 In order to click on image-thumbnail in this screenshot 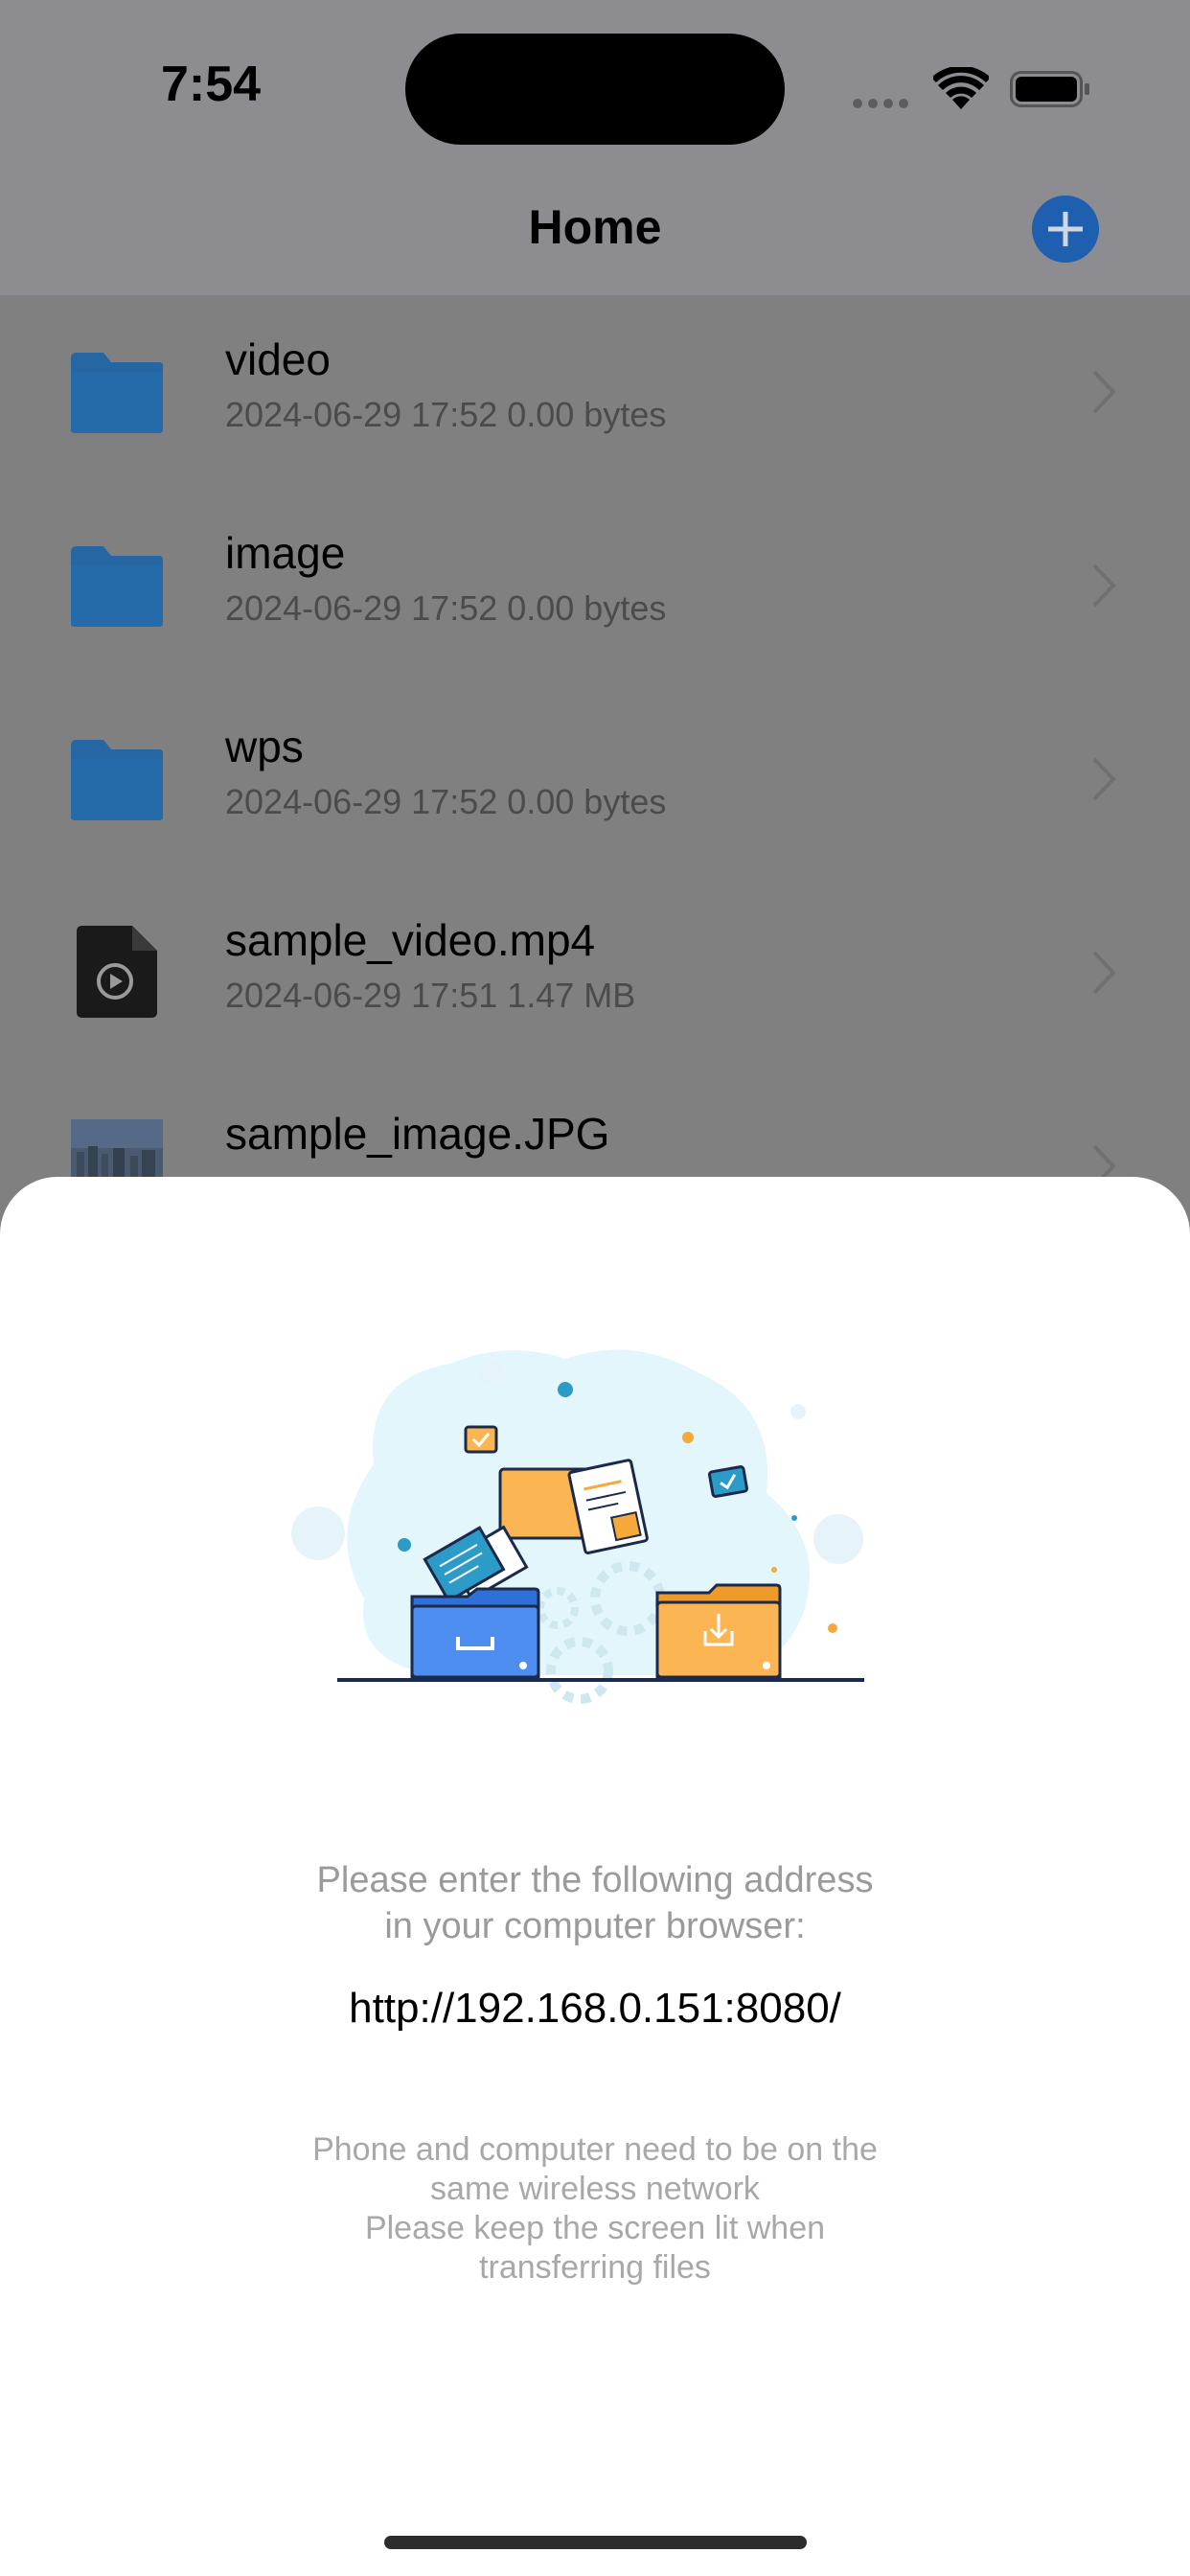, I will do `click(117, 1148)`.